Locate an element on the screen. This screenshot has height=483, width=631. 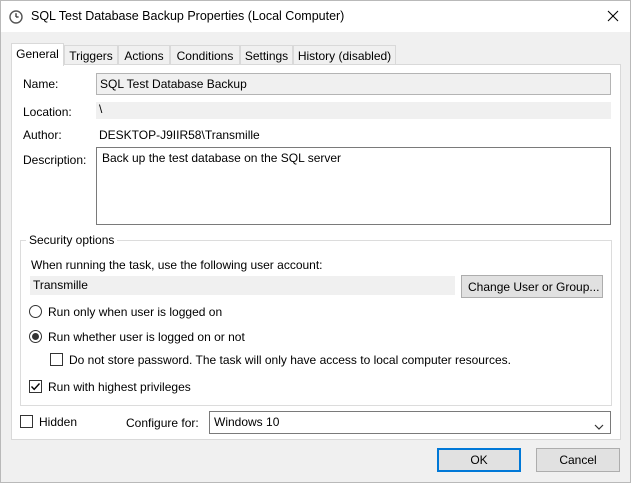
chevron-down-icon is located at coordinates (599, 426).